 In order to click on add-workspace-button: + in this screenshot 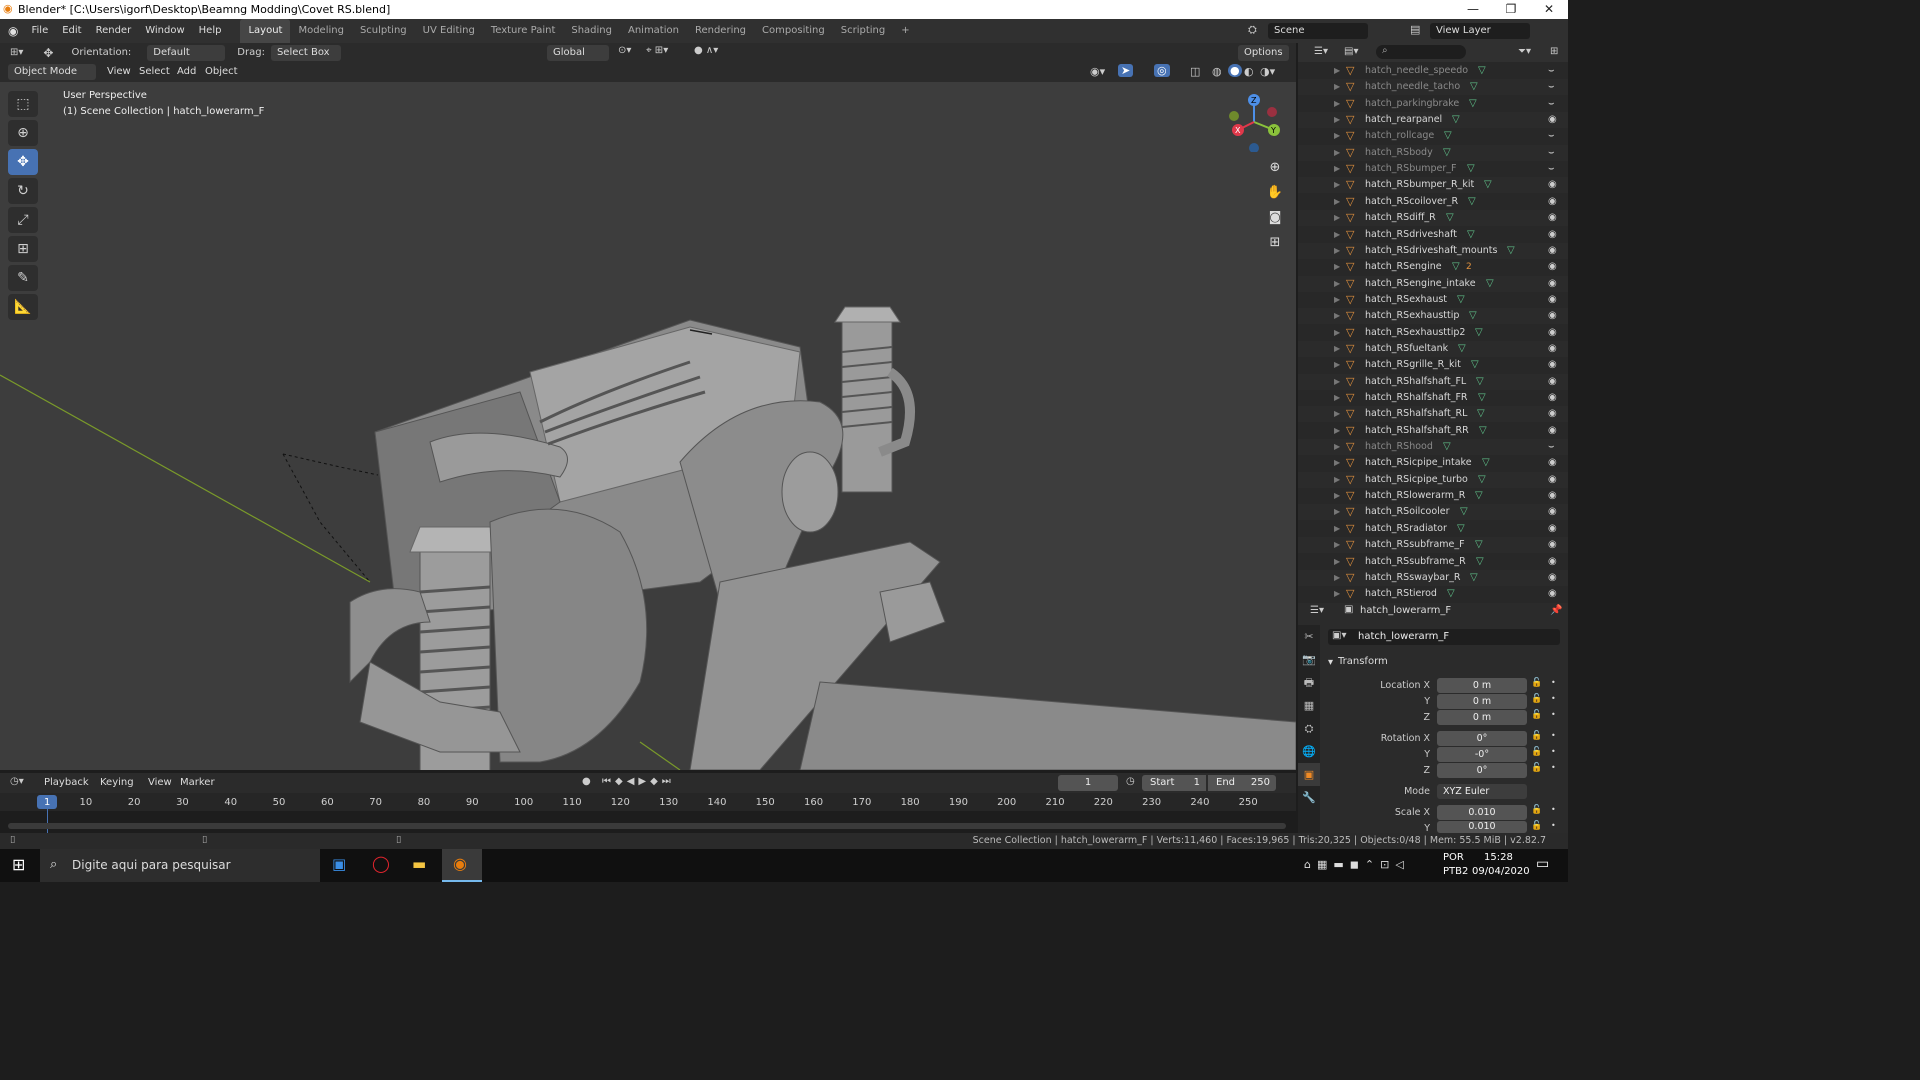, I will do `click(905, 31)`.